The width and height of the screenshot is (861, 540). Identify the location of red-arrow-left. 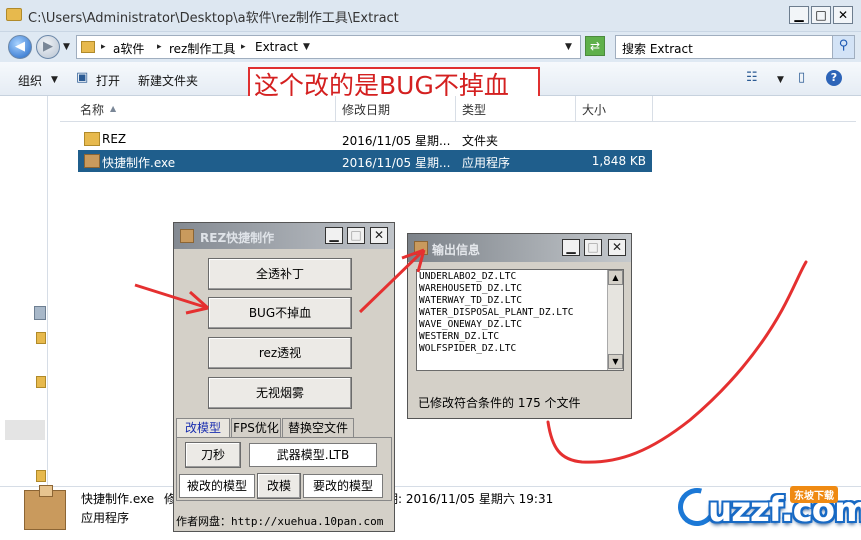
(171, 299).